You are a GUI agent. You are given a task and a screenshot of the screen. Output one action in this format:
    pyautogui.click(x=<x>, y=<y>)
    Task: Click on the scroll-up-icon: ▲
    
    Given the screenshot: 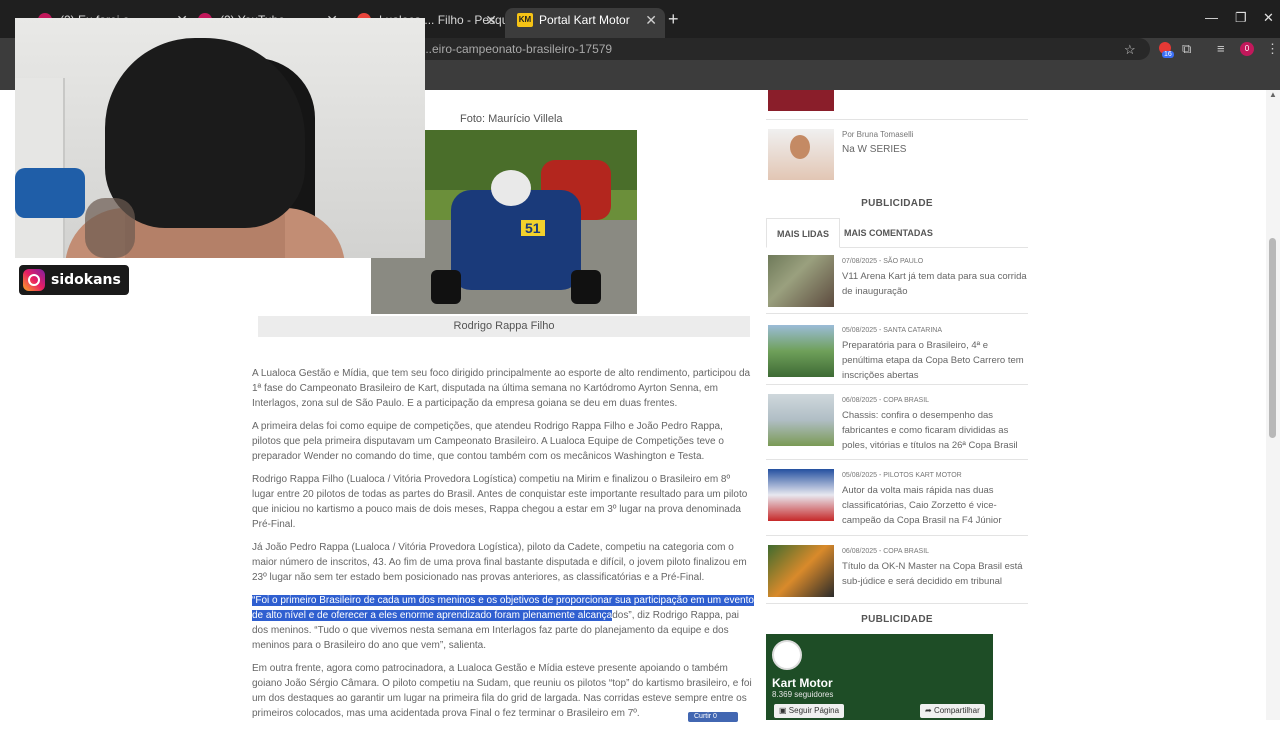 What is the action you would take?
    pyautogui.click(x=1273, y=94)
    